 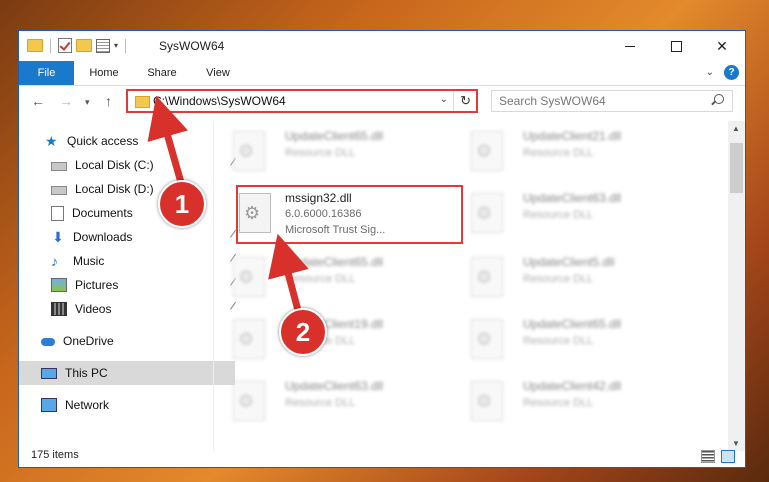 I want to click on maximize-button, so click(x=676, y=46).